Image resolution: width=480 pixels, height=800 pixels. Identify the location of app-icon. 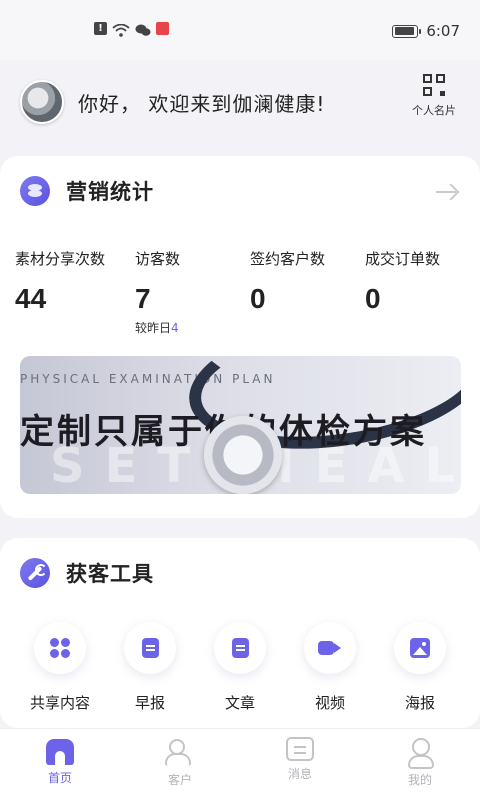
(162, 28).